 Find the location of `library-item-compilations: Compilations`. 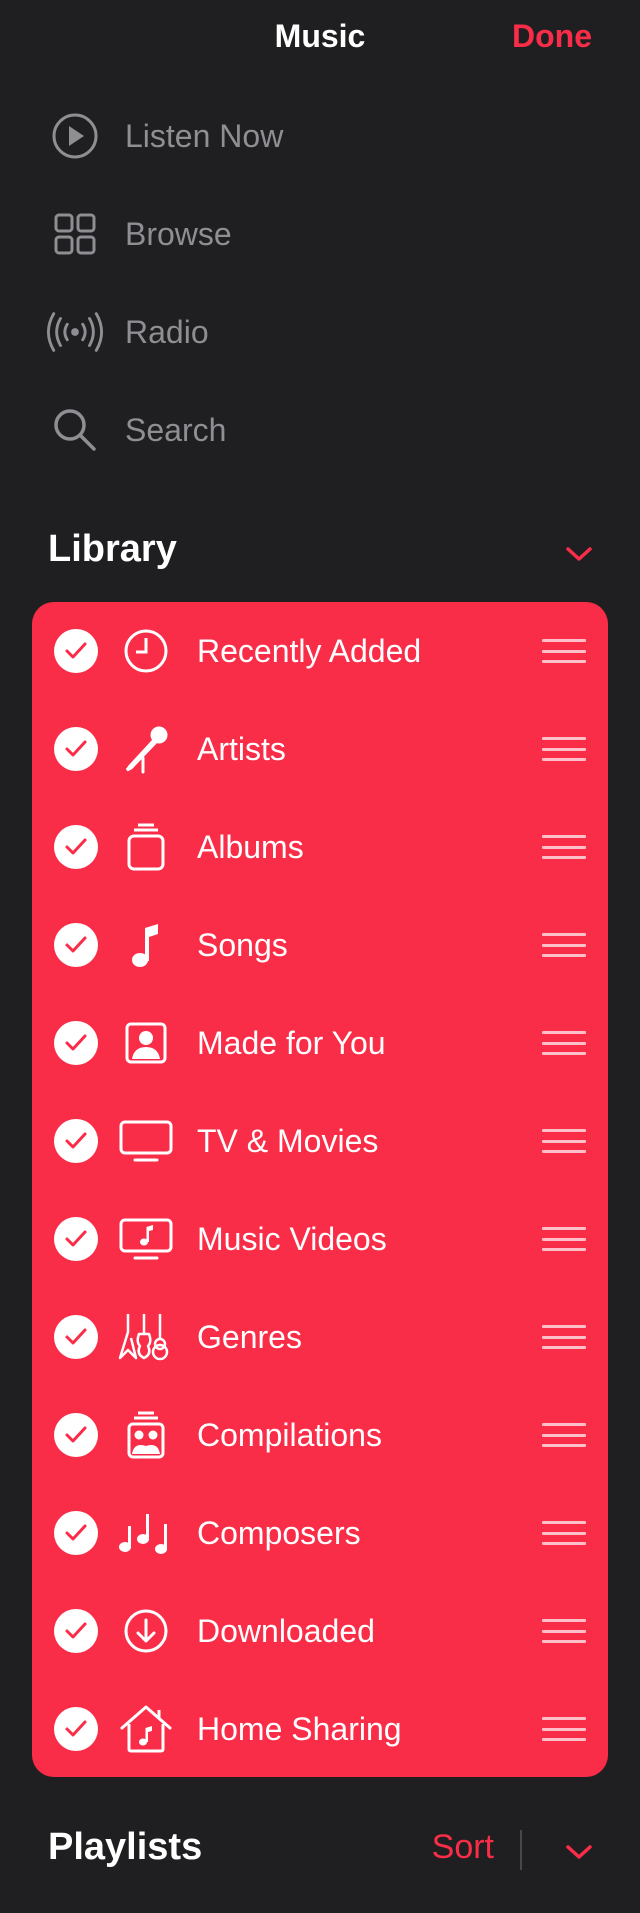

library-item-compilations: Compilations is located at coordinates (320, 1435).